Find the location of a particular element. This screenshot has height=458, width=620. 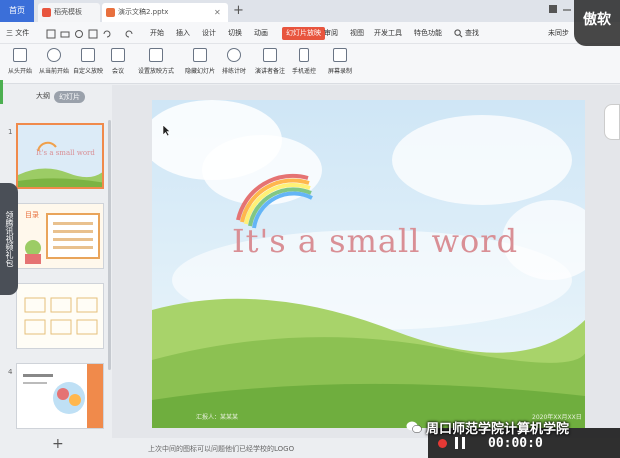

title-bar: 首页 稻壳模板 演示文稿2.pptx ✕ + is located at coordinates (310, 11).